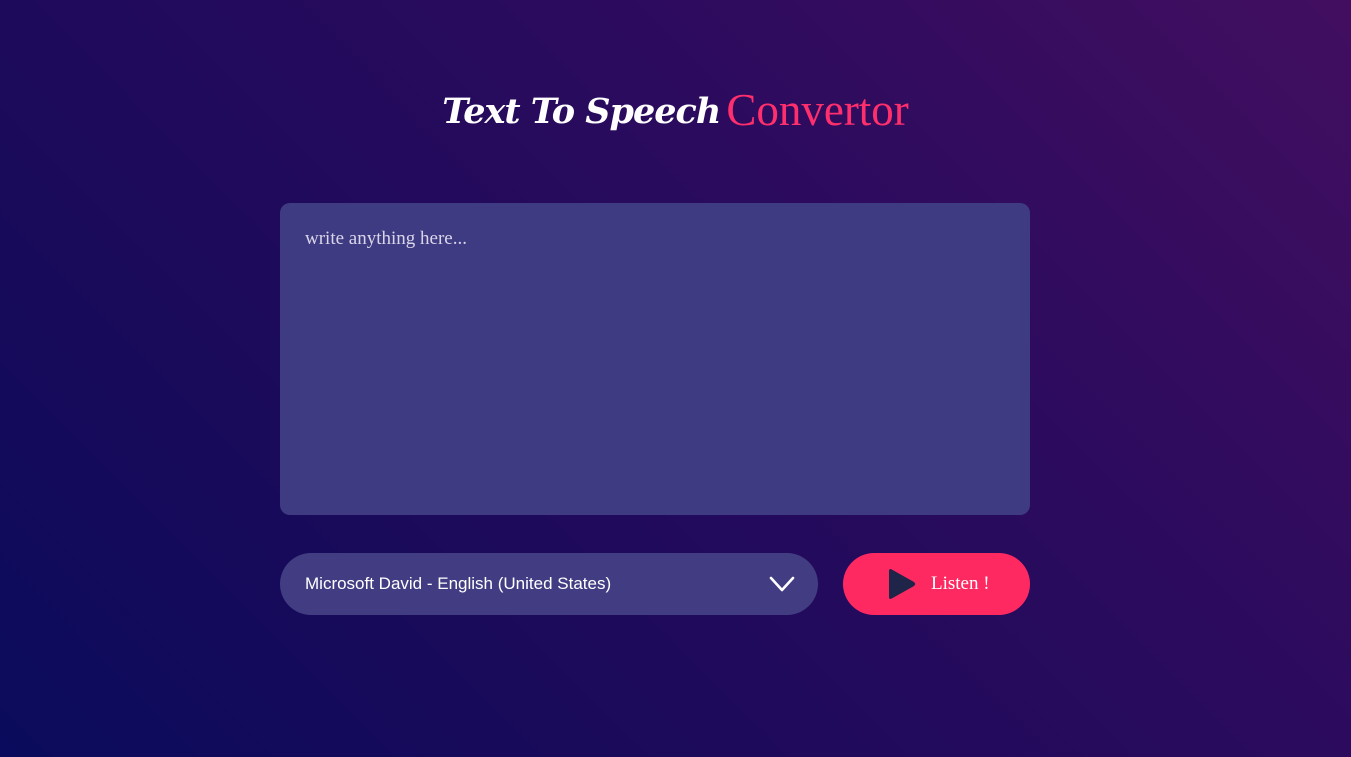  I want to click on title-main-text: Text To Speech, so click(581, 111).